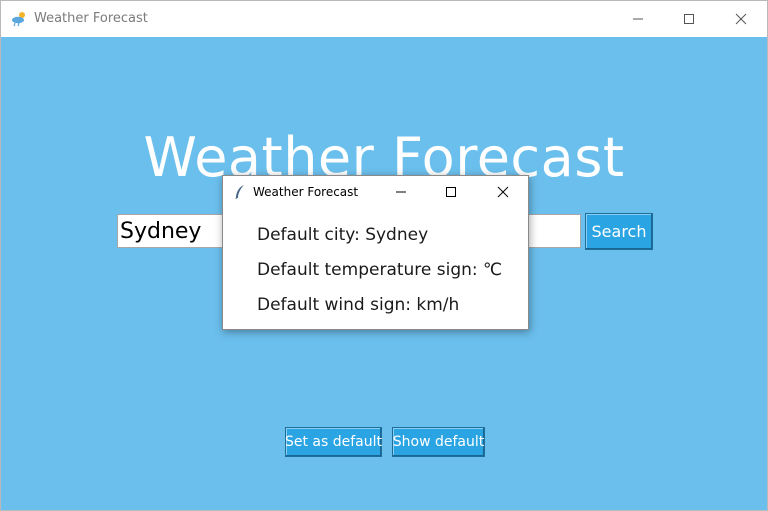 The height and width of the screenshot is (511, 768). I want to click on maximize-button, so click(689, 19).